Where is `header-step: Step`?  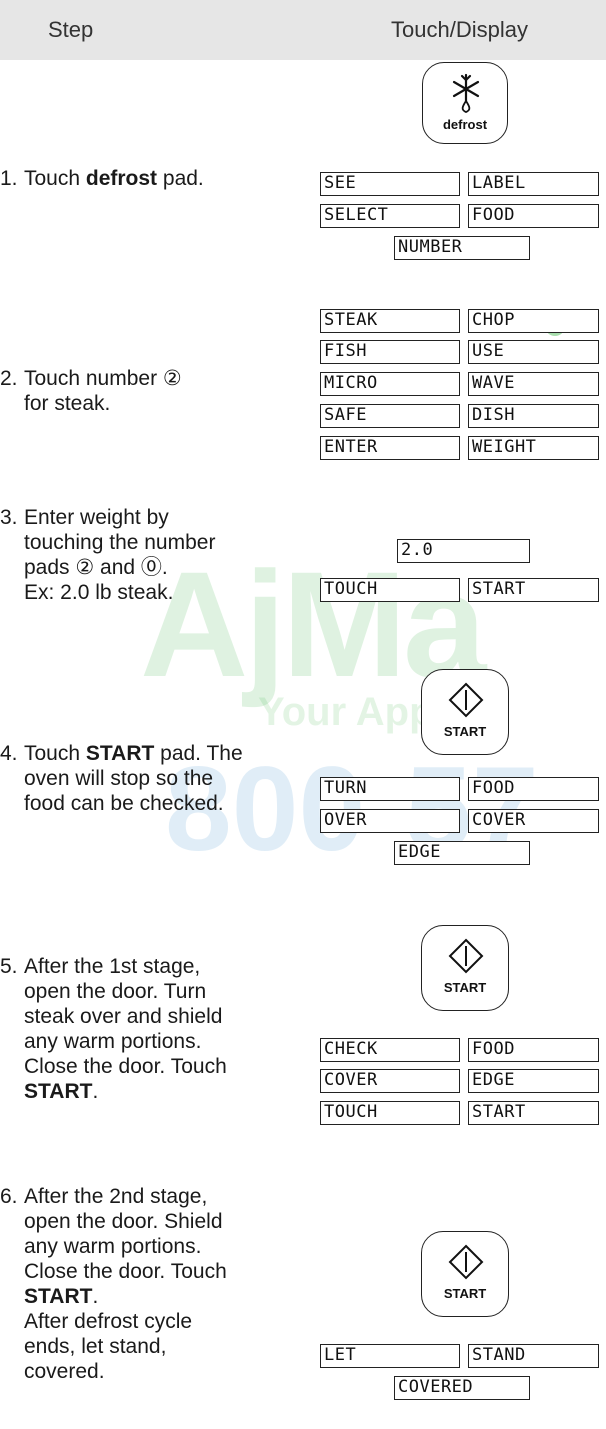 header-step: Step is located at coordinates (71, 29).